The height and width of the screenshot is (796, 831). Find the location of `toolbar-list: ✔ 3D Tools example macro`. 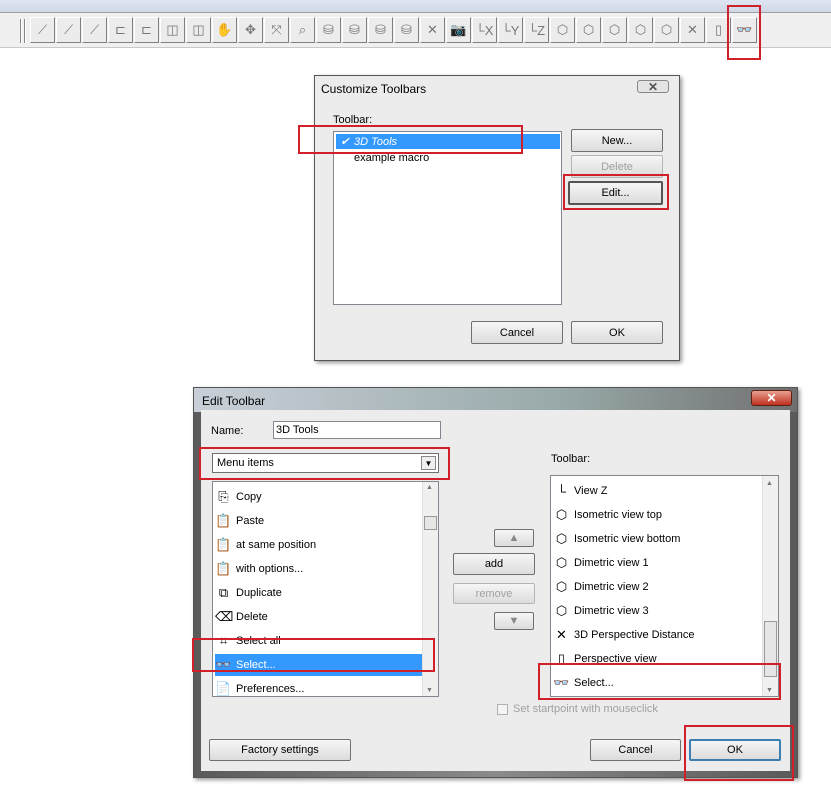

toolbar-list: ✔ 3D Tools example macro is located at coordinates (447, 218).